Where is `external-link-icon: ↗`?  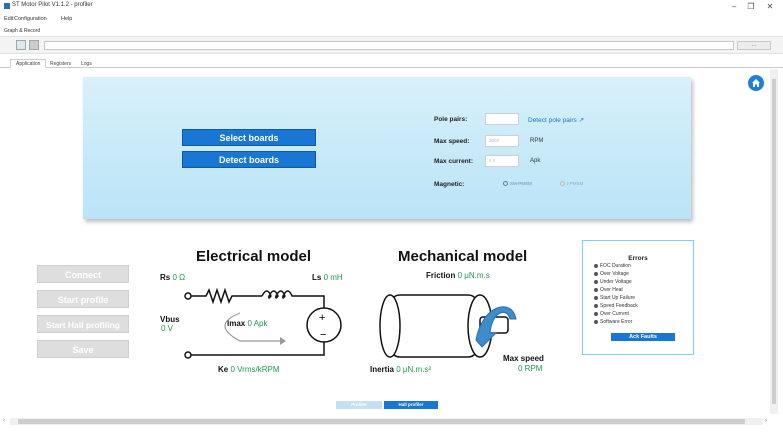 external-link-icon: ↗ is located at coordinates (581, 120).